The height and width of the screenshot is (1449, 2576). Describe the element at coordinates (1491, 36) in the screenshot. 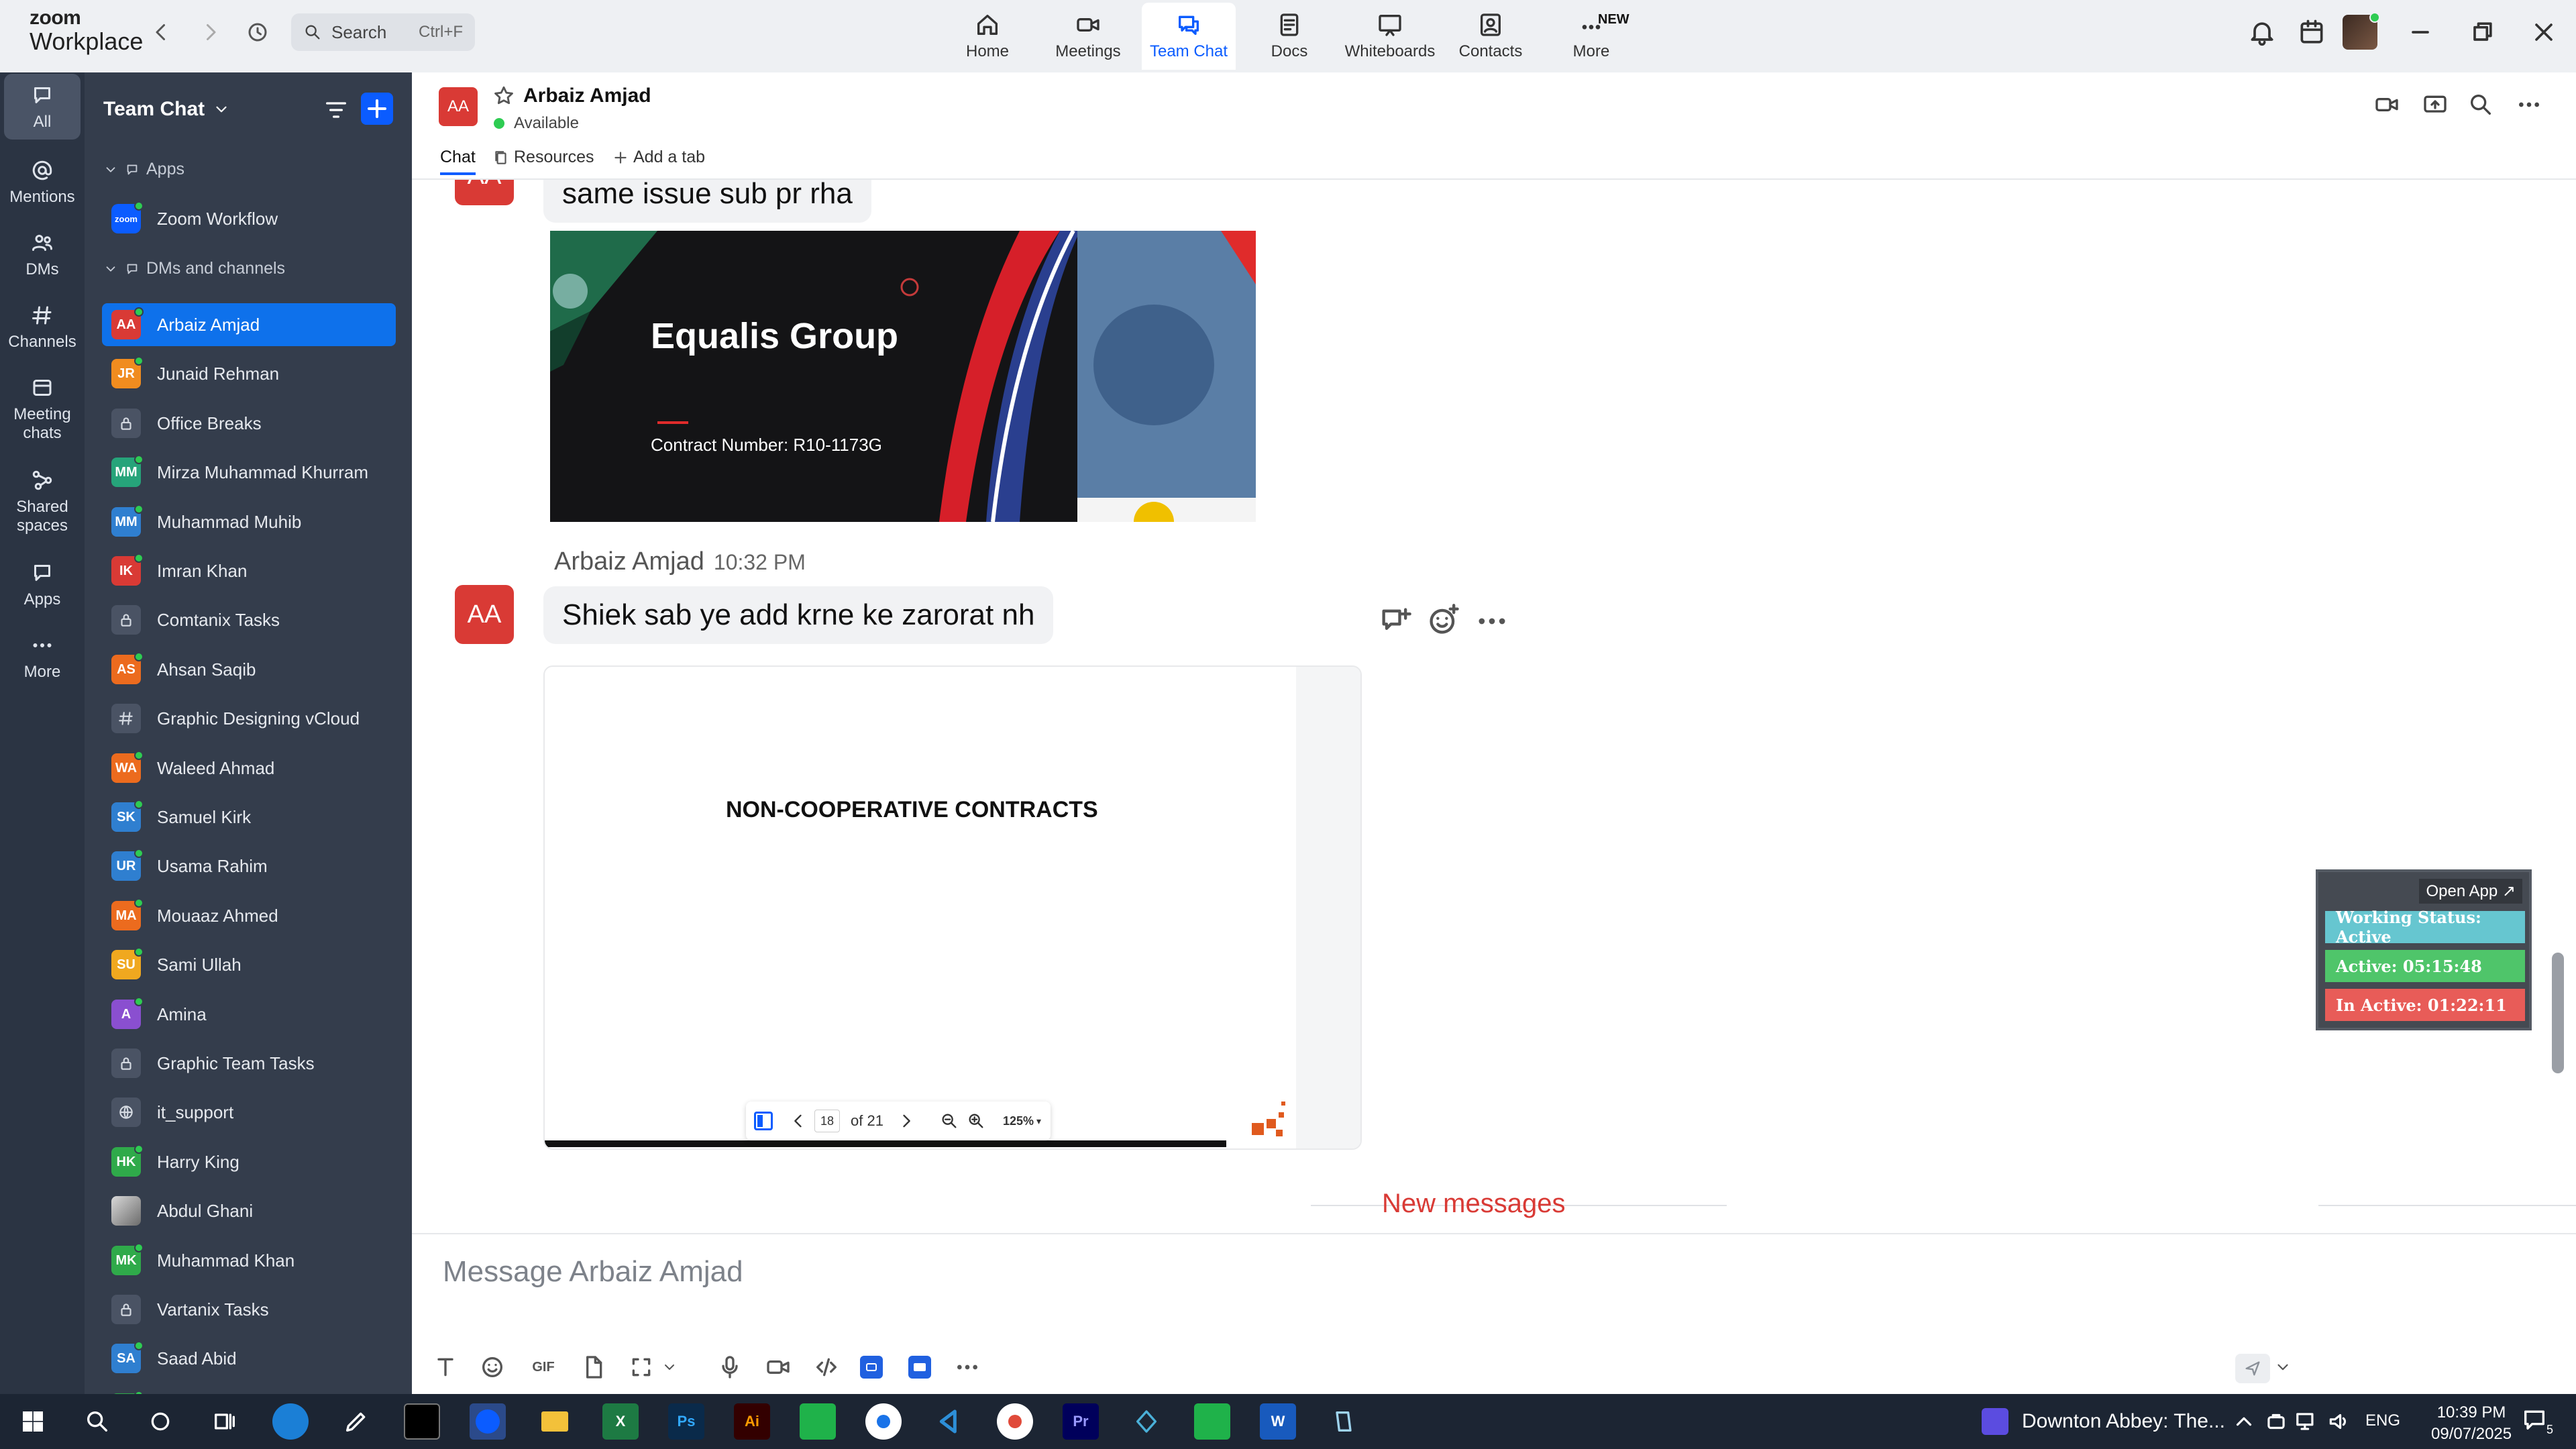

I see `topnav-contacts: Contacts` at that location.